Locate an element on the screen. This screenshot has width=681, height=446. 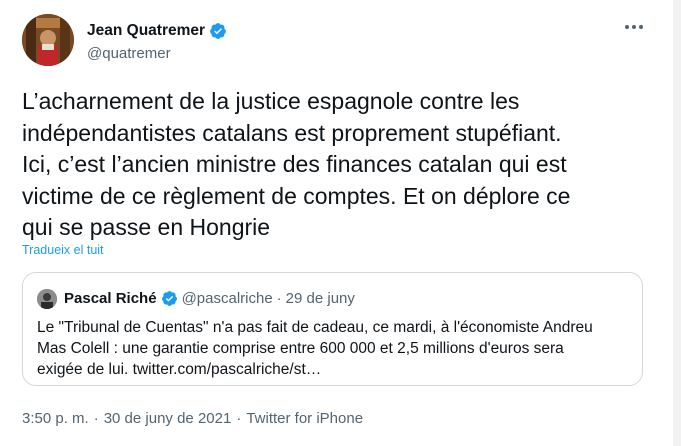
quoted-author-avatar is located at coordinates (47, 299).